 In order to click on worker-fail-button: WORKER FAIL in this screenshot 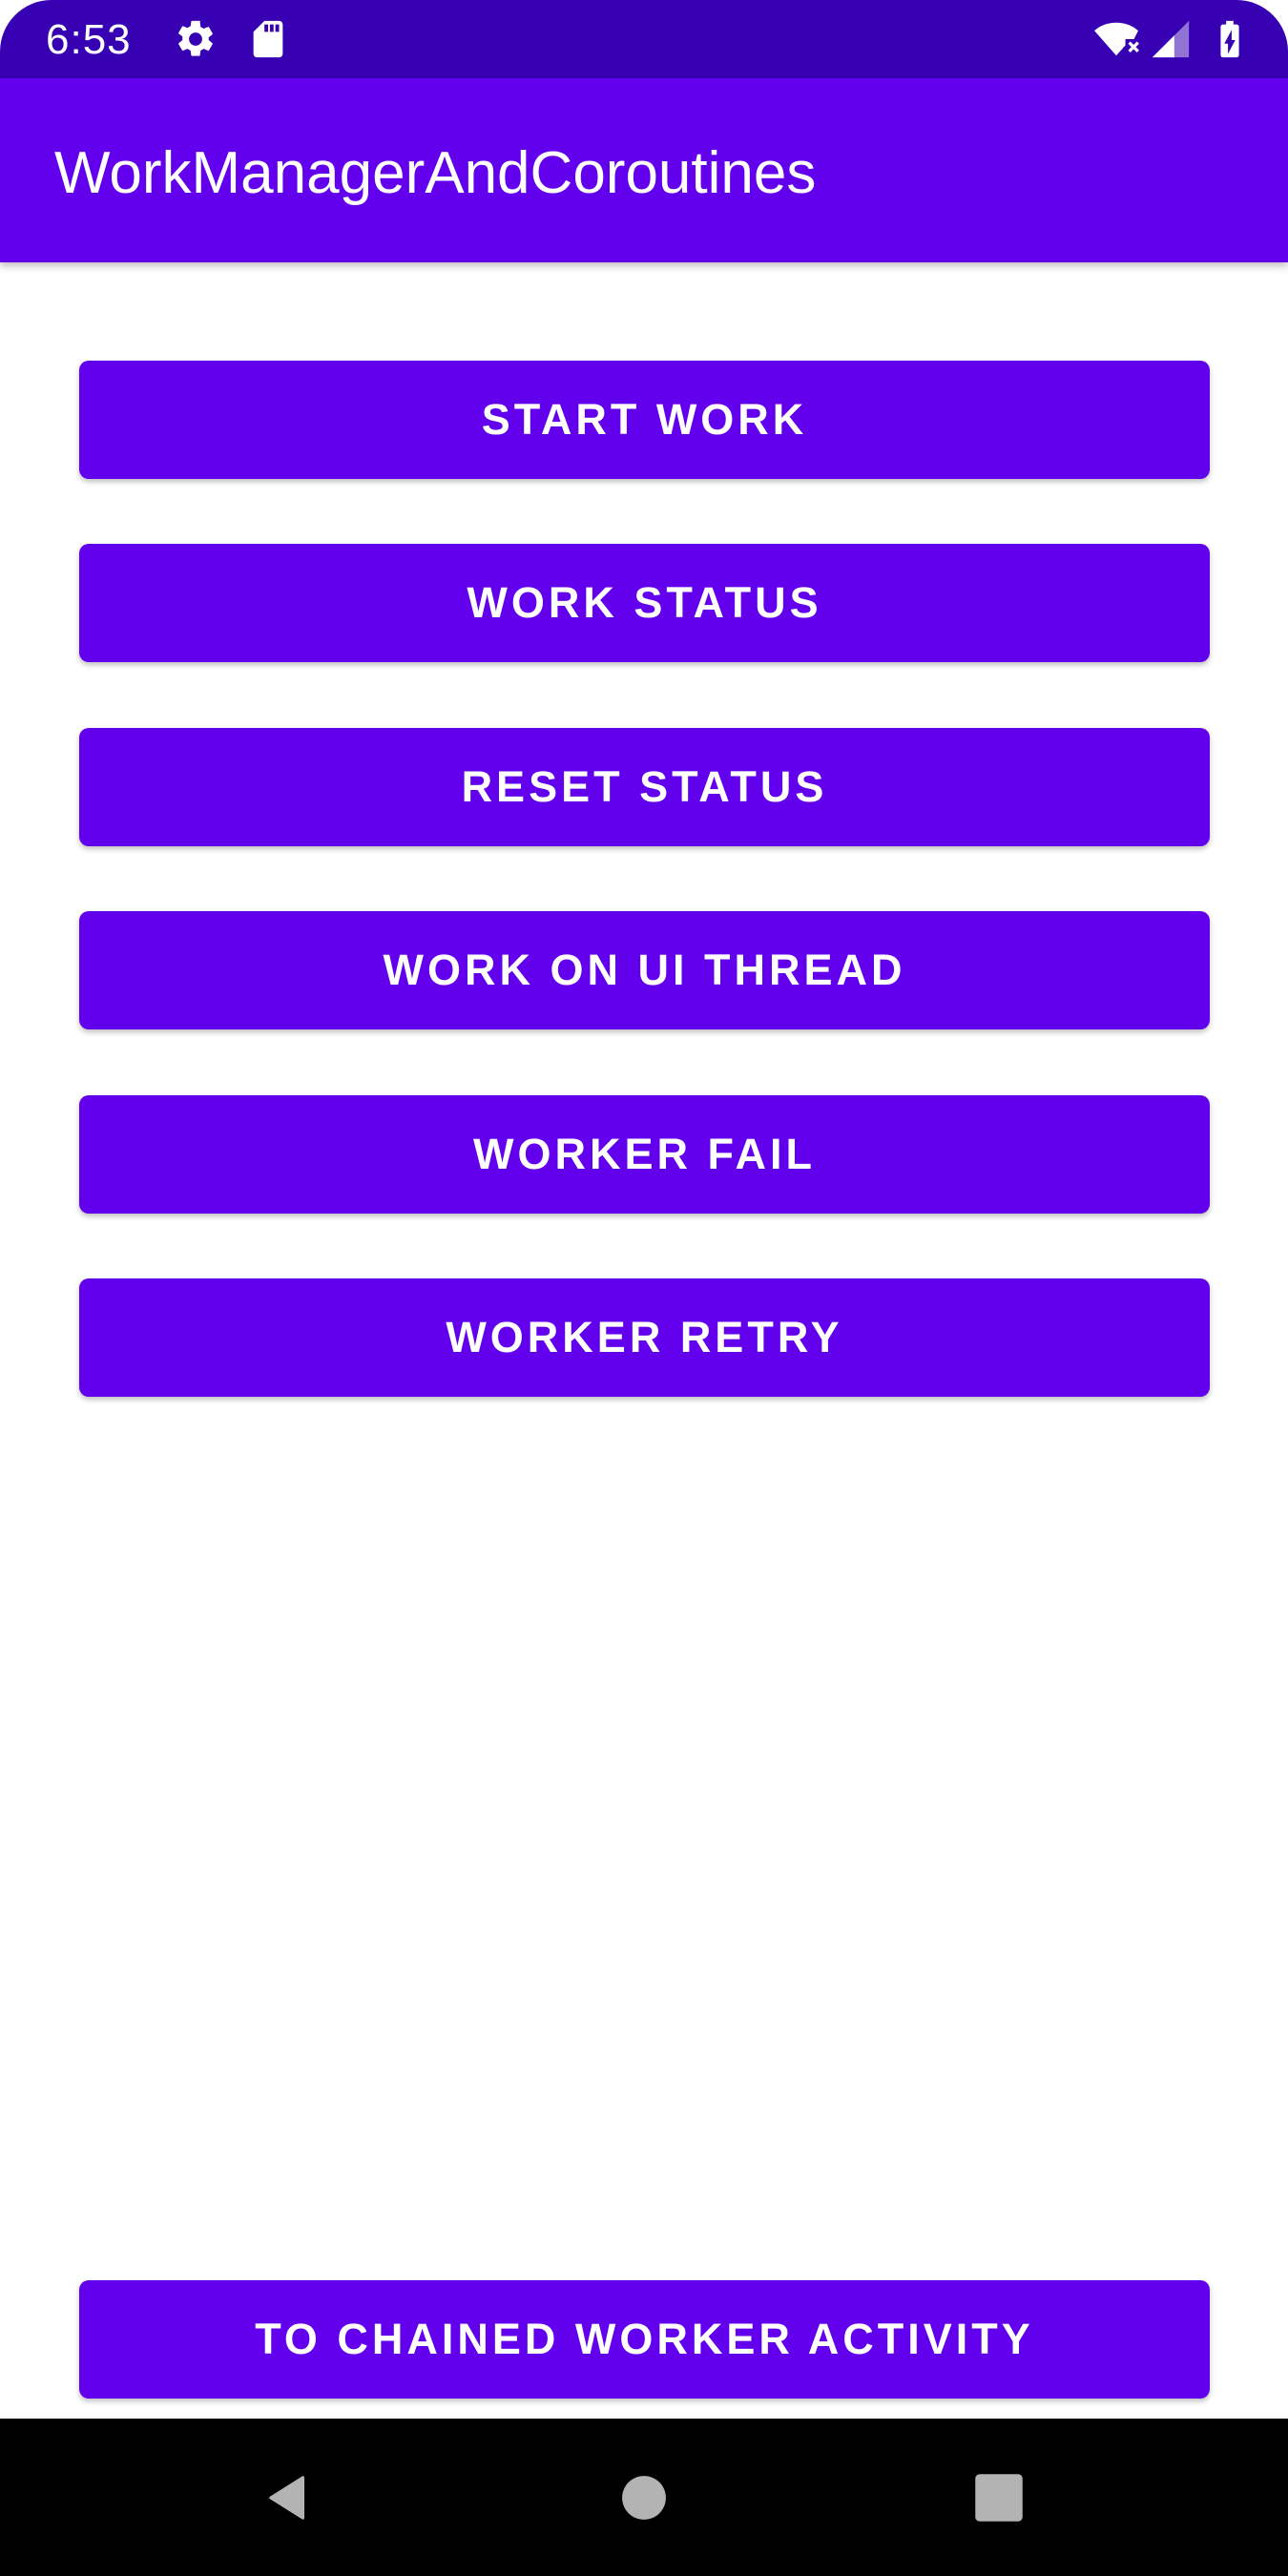, I will do `click(644, 1154)`.